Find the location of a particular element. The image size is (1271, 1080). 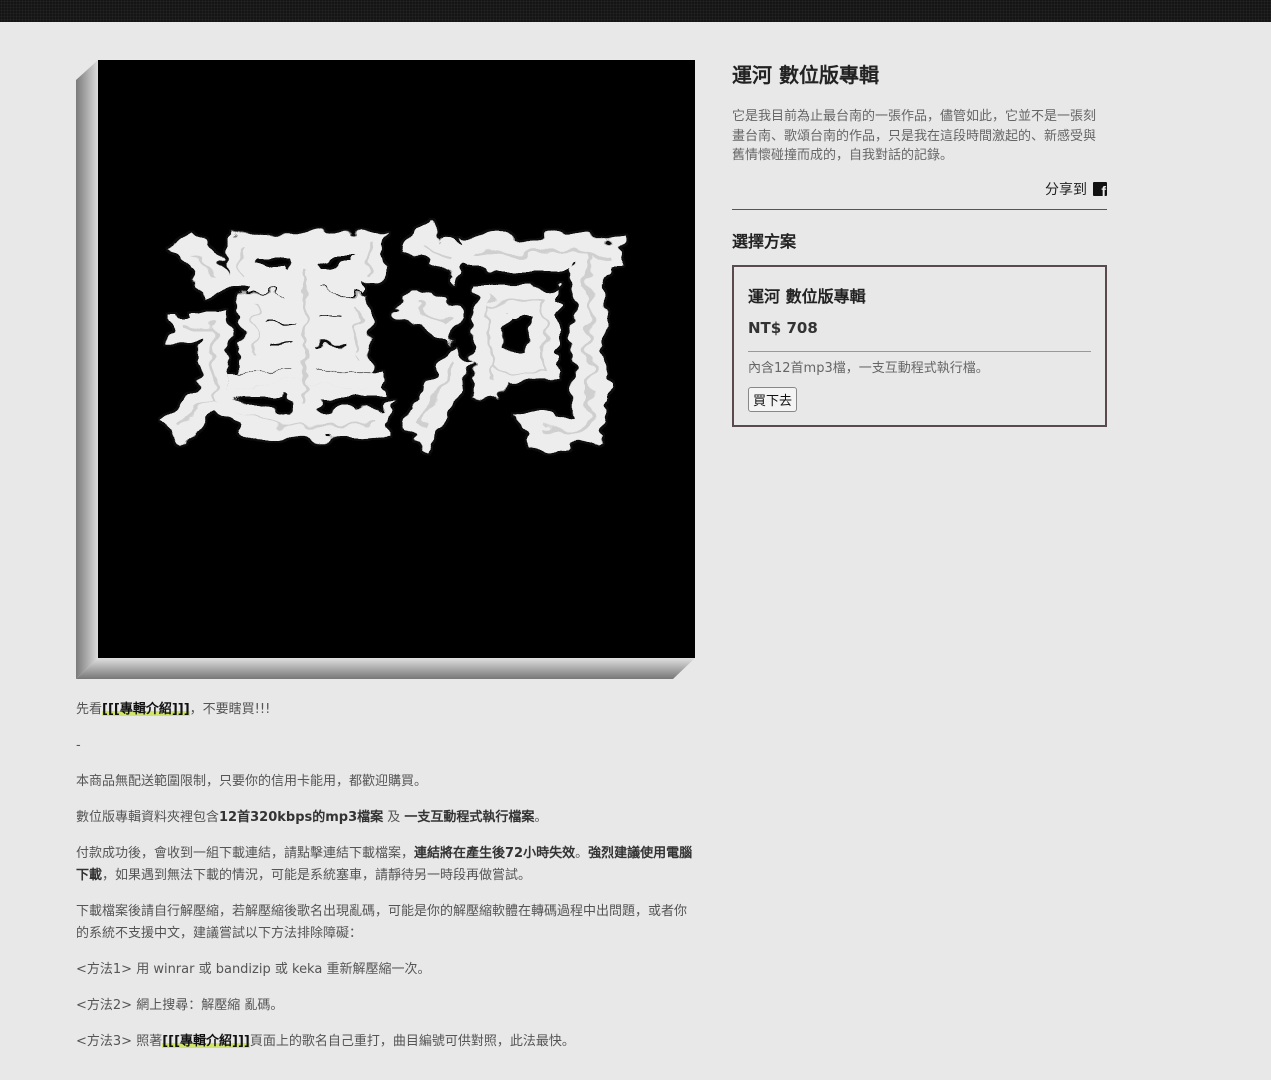

intro-paragraph: 先看[[[專輯介紹]]]，不要瞎買!!! is located at coordinates (173, 709).